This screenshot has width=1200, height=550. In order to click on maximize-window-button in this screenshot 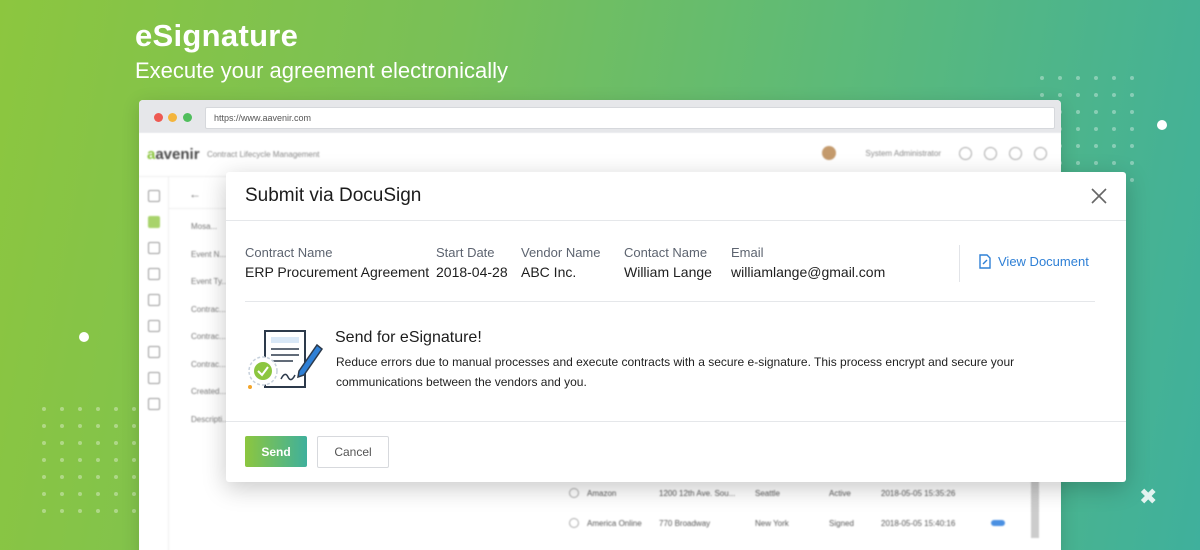, I will do `click(187, 117)`.